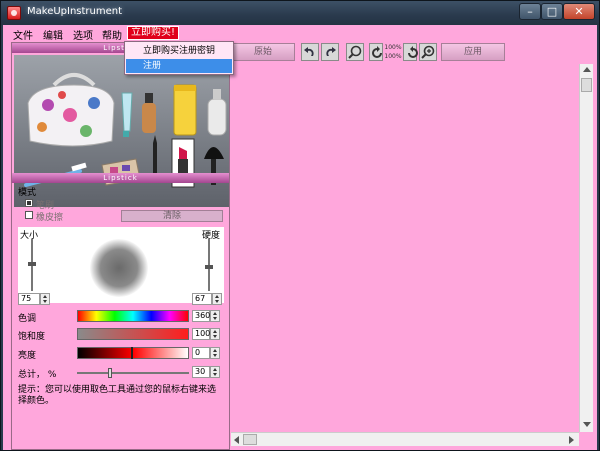 The image size is (600, 451). Describe the element at coordinates (120, 178) in the screenshot. I see `lipstick-section-header: Lipstick` at that location.